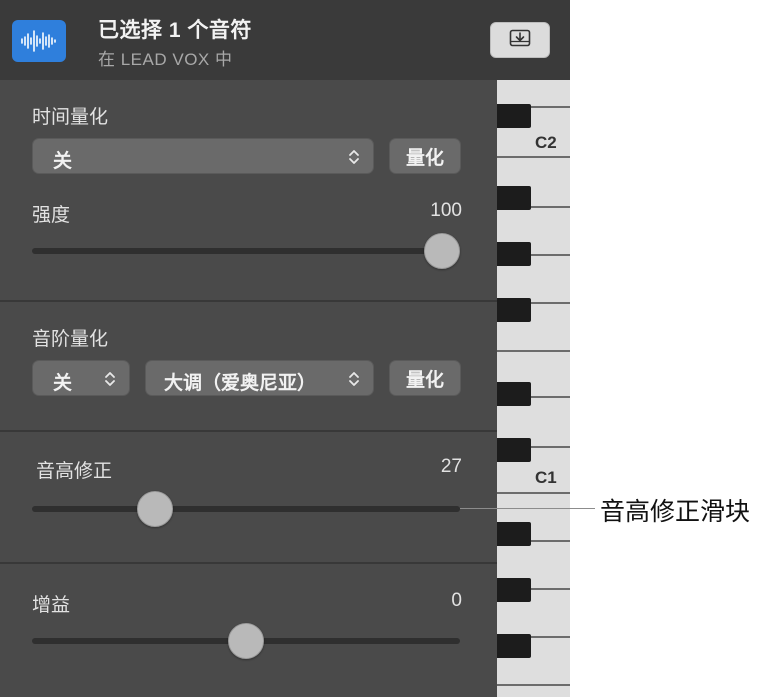  What do you see at coordinates (74, 471) in the screenshot?
I see `pitch-correction-label: 音高修正` at bounding box center [74, 471].